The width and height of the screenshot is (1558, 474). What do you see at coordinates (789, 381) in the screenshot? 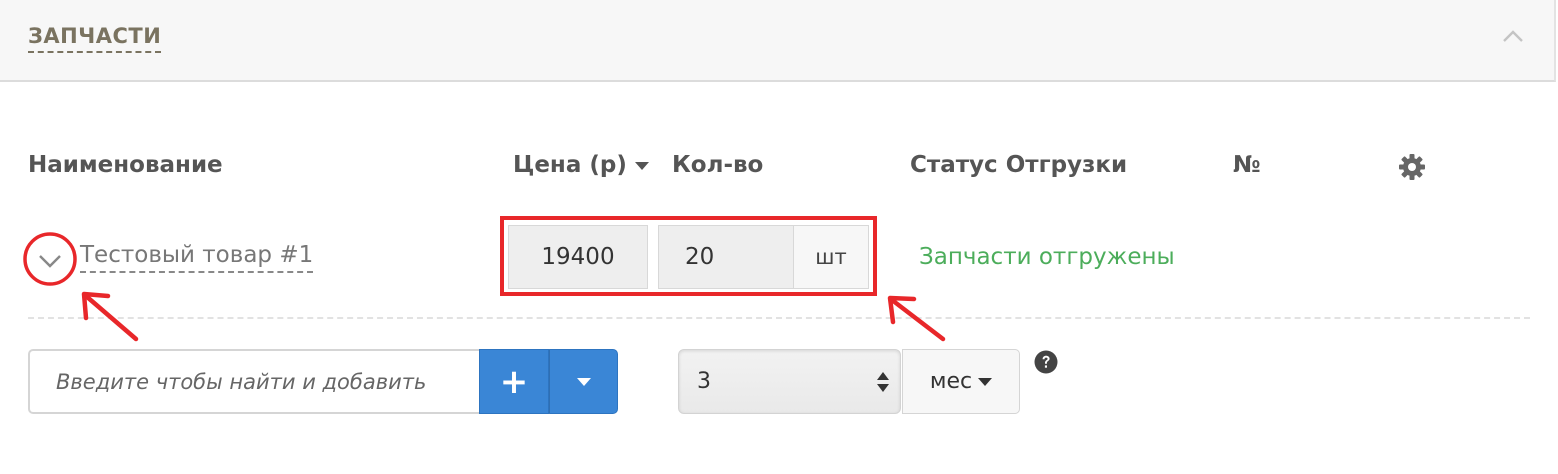
I see `period-stepper: 3` at bounding box center [789, 381].